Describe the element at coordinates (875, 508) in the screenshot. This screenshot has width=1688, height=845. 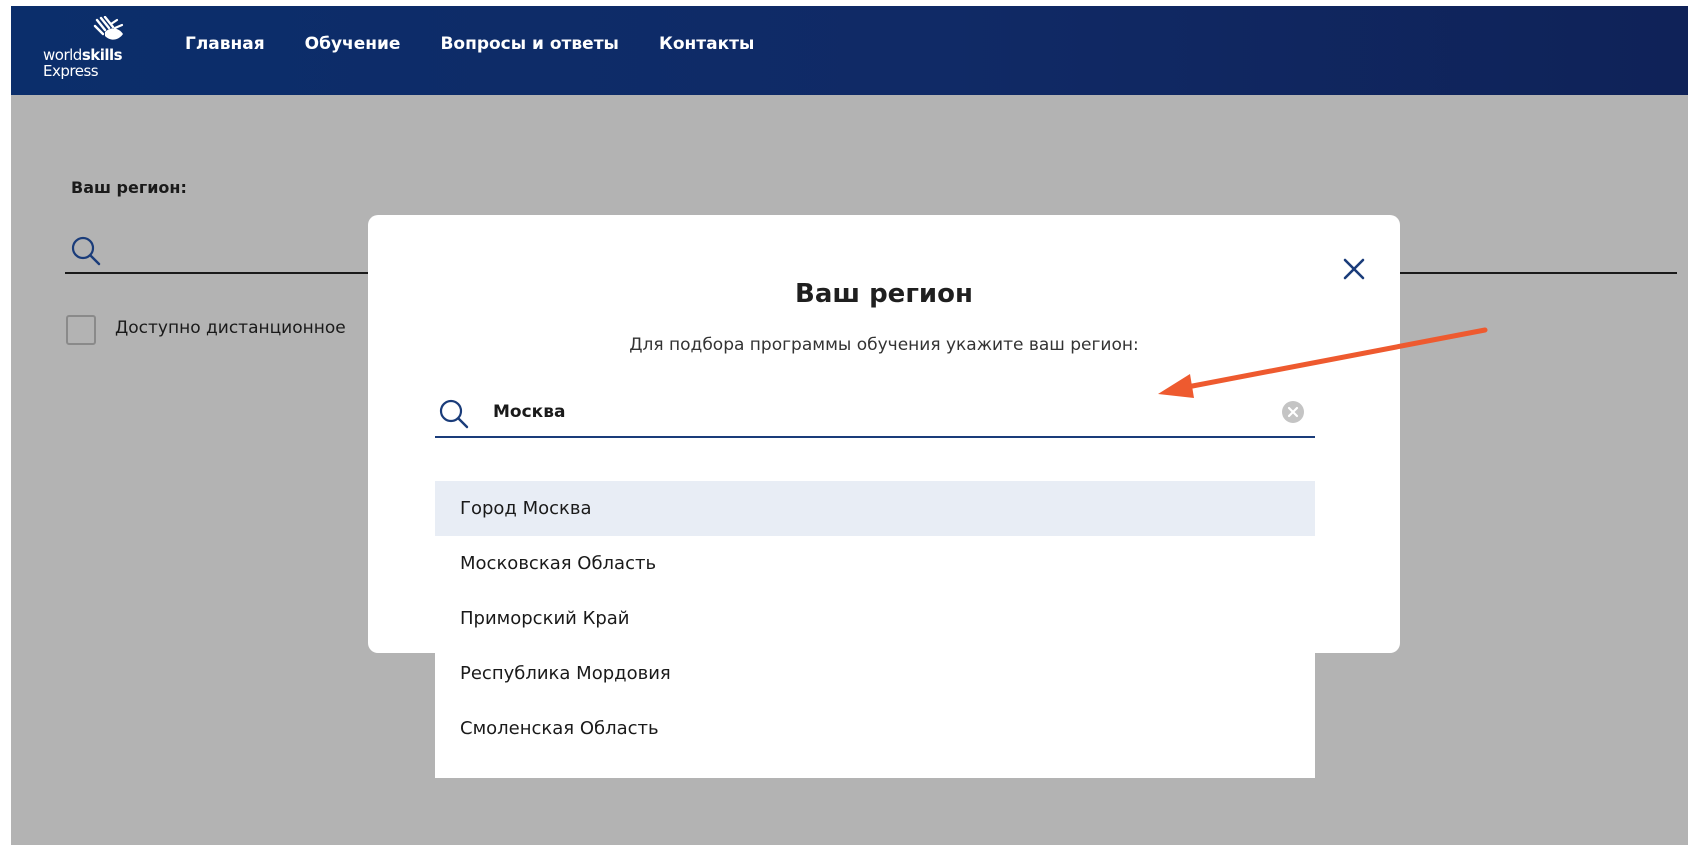
I see `suggestion-item-moscow-city: Город Москва` at that location.